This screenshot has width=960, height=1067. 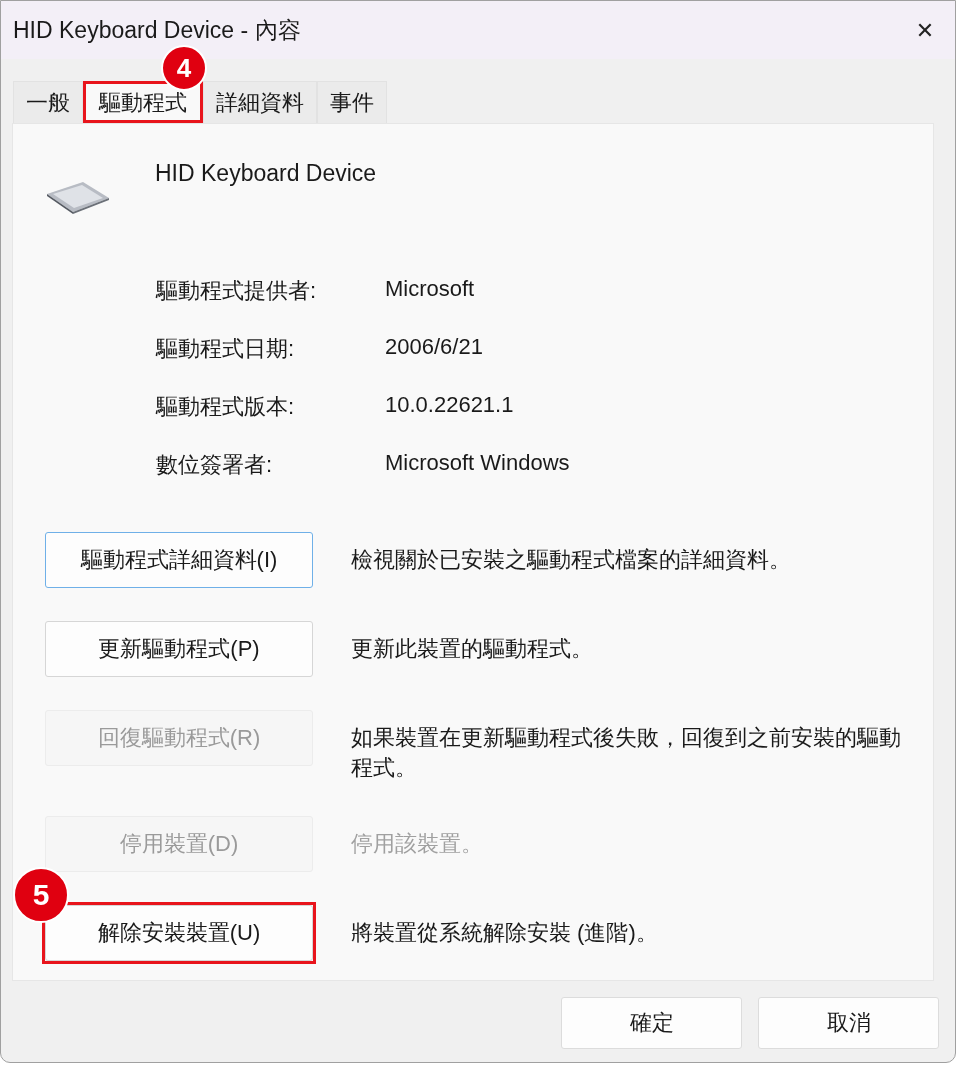 What do you see at coordinates (571, 560) in the screenshot?
I see `action-description: 檢視關於已安裝之驅動程式檔案的詳細資料。` at bounding box center [571, 560].